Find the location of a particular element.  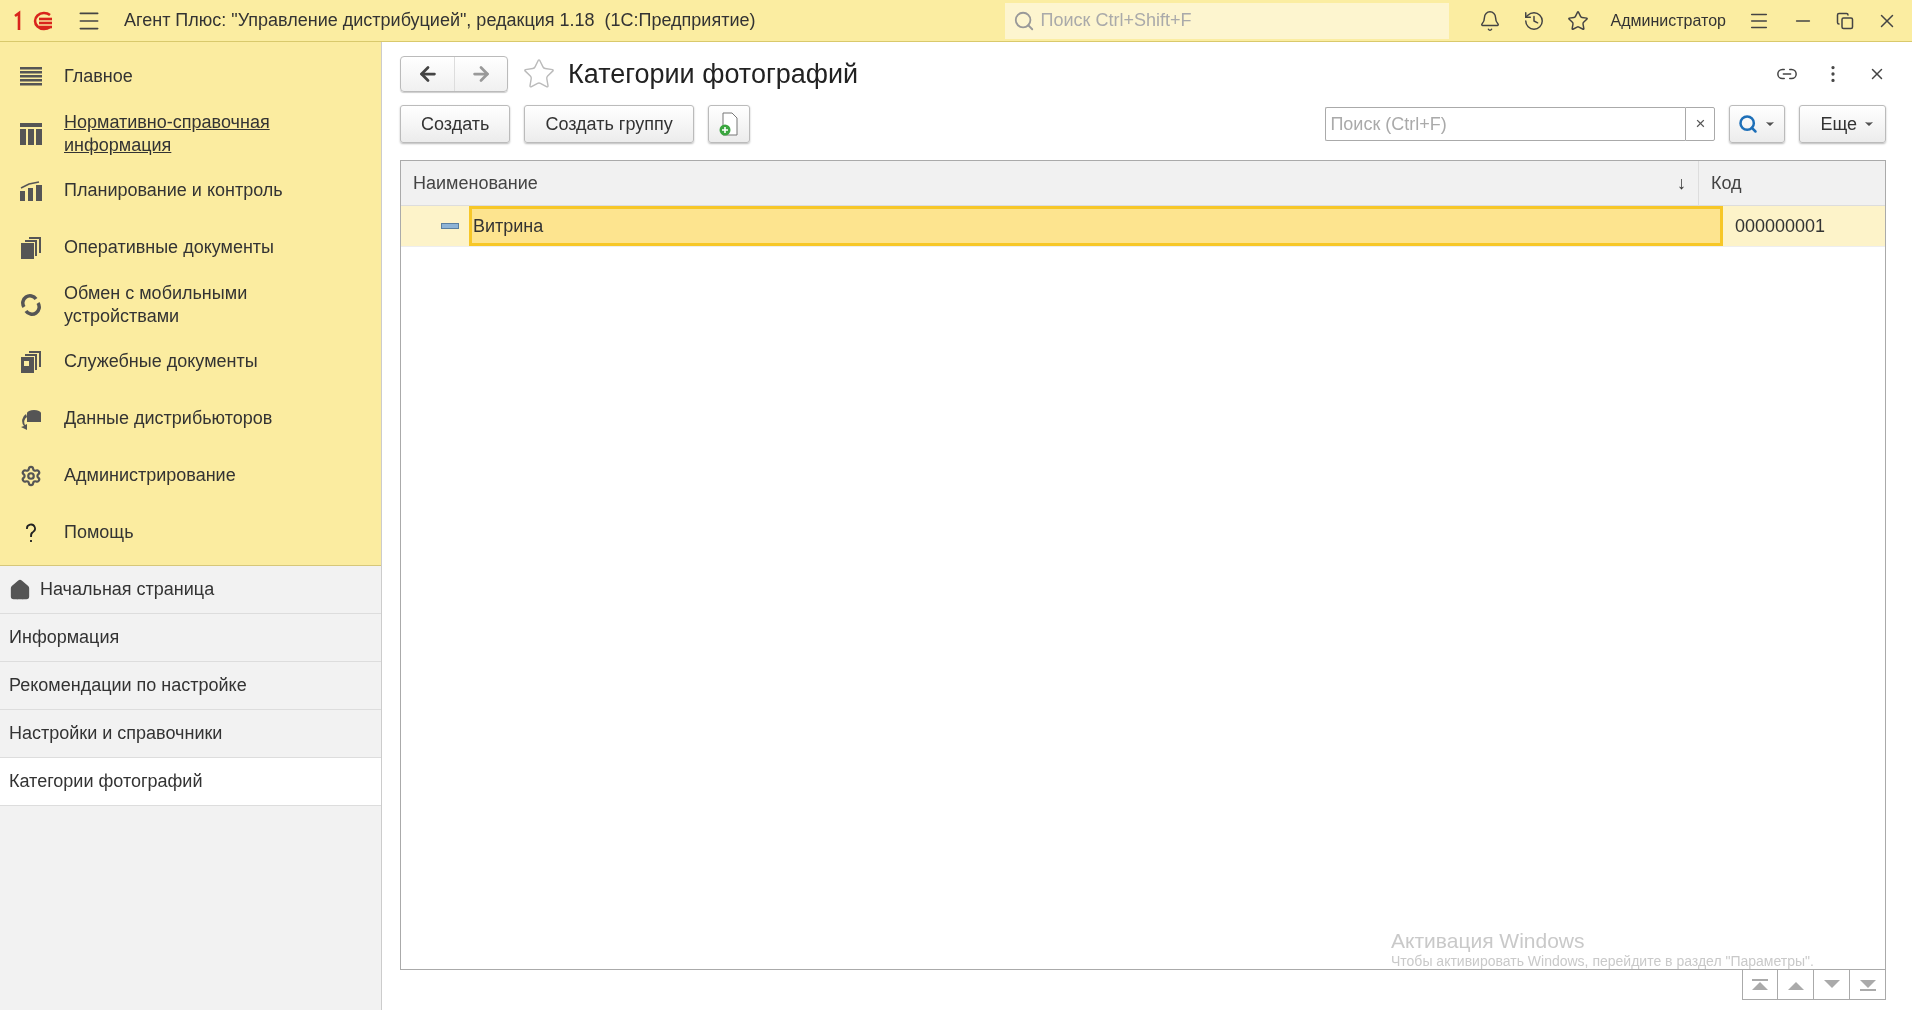

section-link: Оперативные документы is located at coordinates (169, 247).